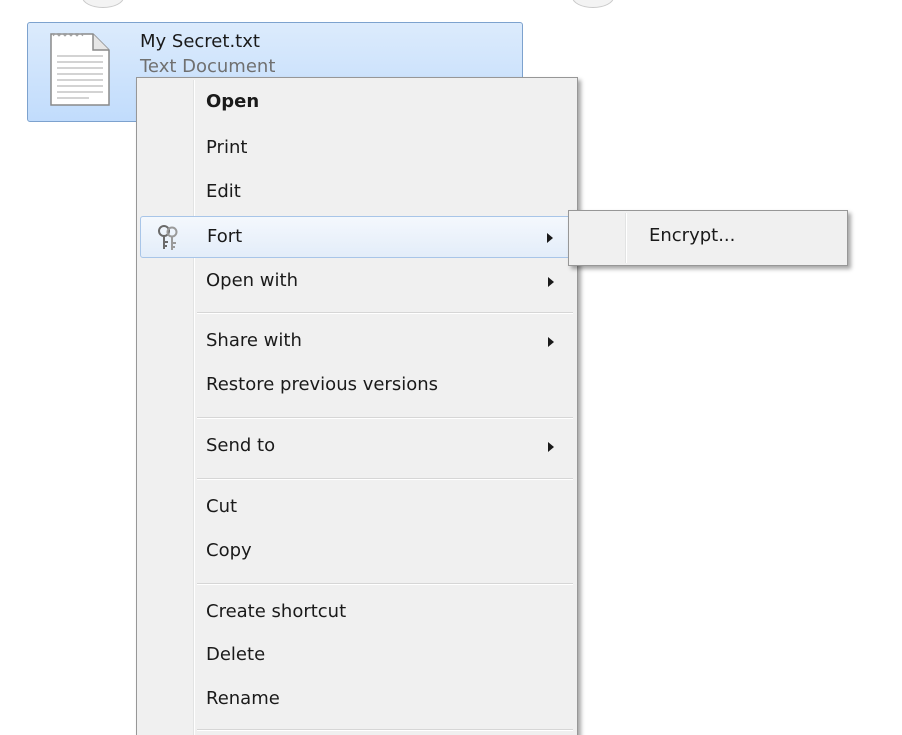  Describe the element at coordinates (357, 552) in the screenshot. I see `menu-item-copy: Copy` at that location.